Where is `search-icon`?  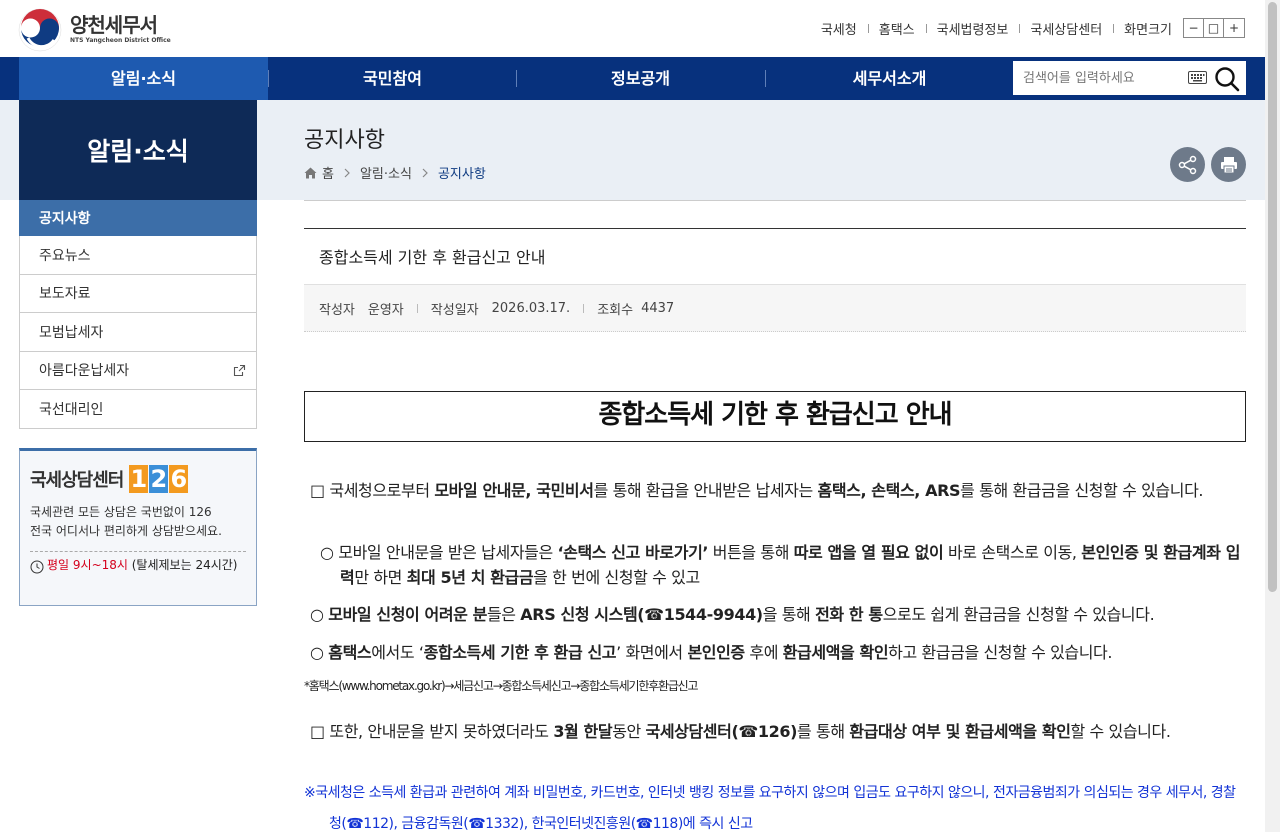 search-icon is located at coordinates (1227, 79).